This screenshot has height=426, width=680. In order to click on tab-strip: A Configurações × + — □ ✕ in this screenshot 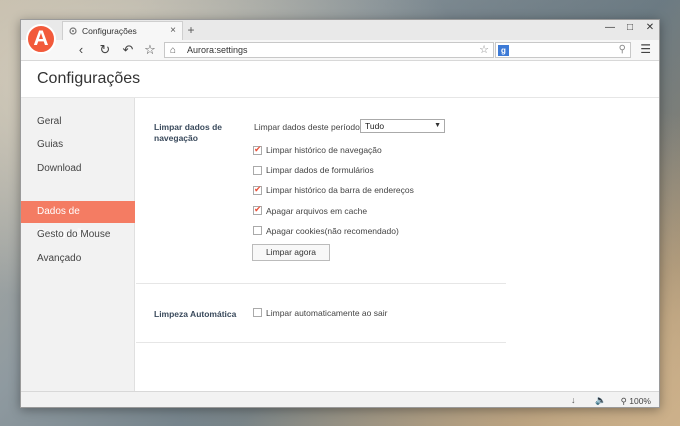, I will do `click(340, 37)`.